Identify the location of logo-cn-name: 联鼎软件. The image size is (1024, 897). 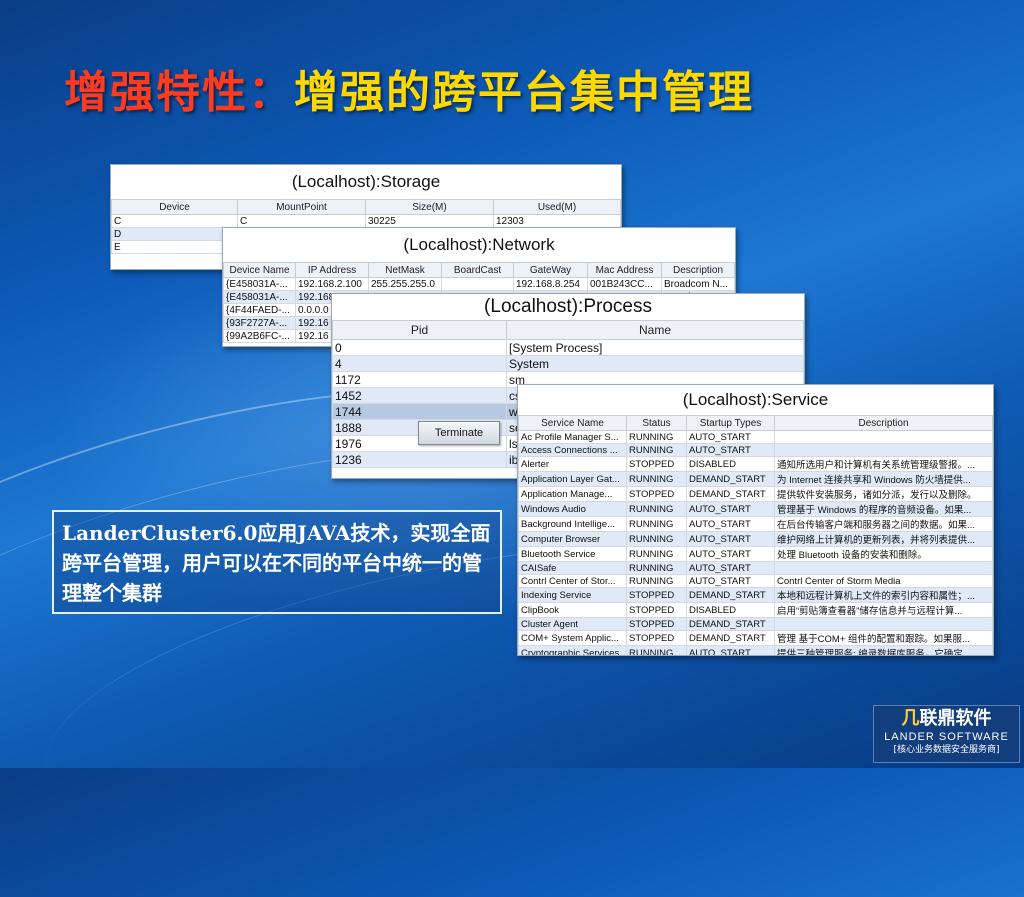
(955, 718).